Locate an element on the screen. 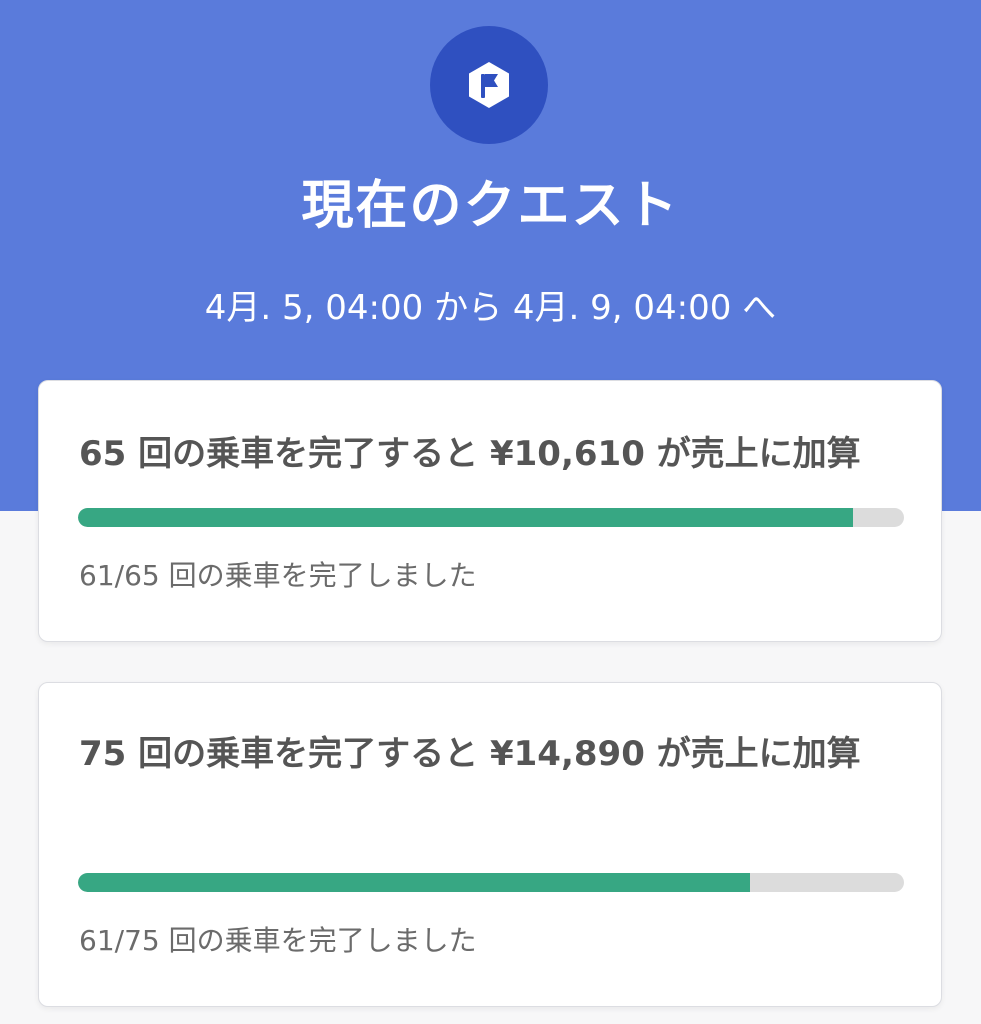  progress-text: 61/65 回の乗車を完了しました is located at coordinates (278, 575).